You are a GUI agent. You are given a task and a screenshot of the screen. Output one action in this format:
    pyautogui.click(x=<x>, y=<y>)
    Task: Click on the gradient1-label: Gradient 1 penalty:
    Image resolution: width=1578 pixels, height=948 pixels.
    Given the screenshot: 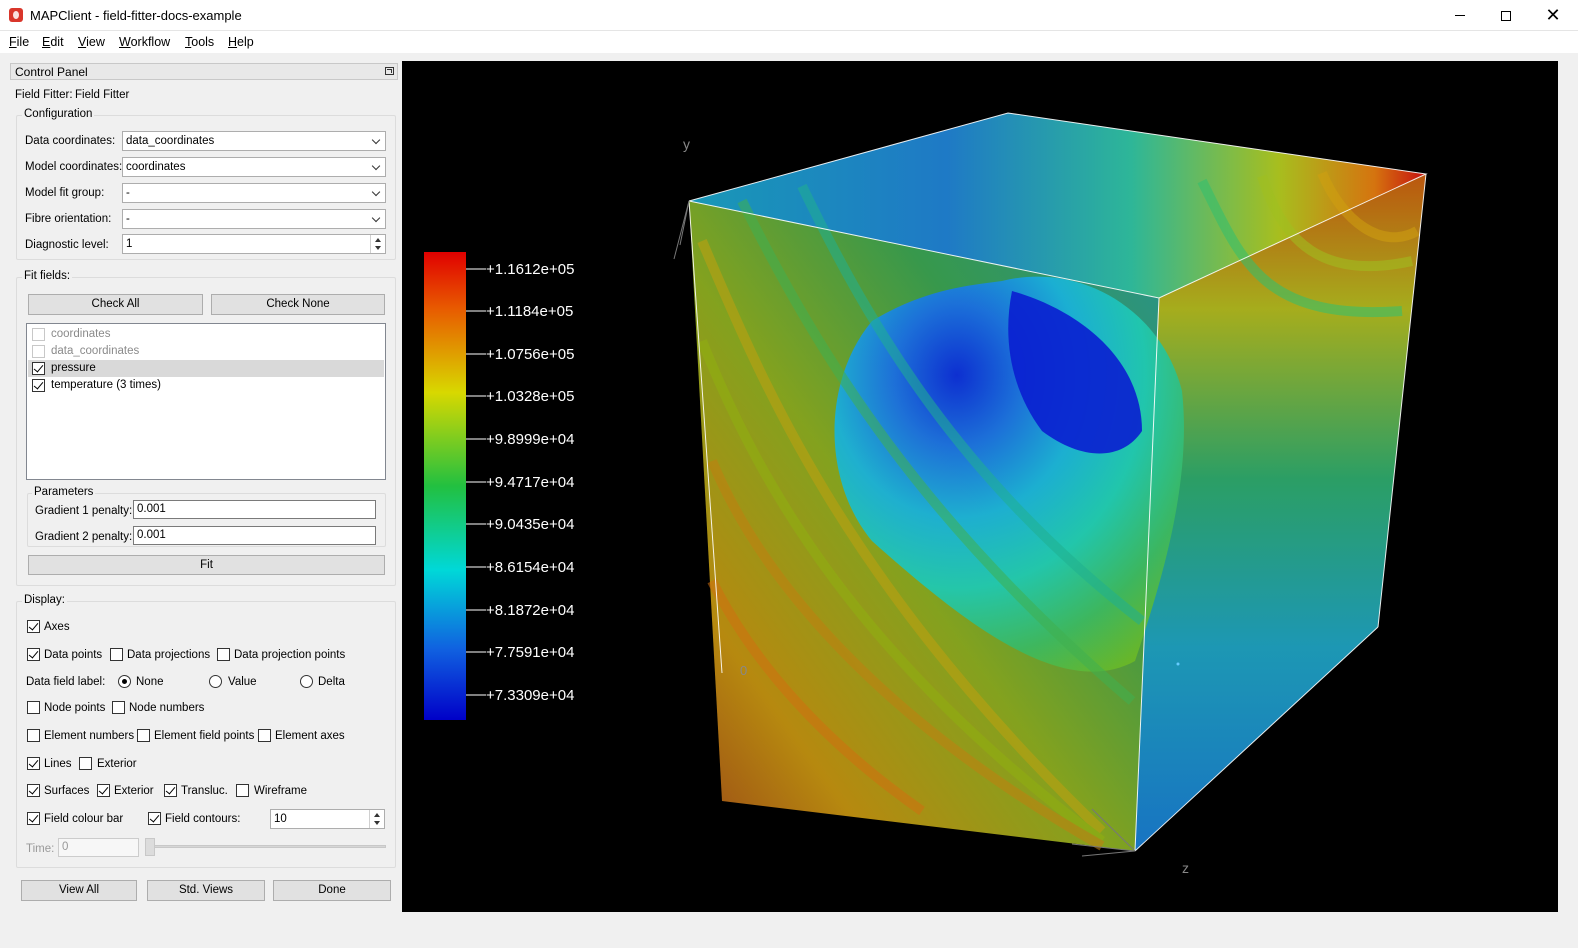 What is the action you would take?
    pyautogui.click(x=84, y=511)
    